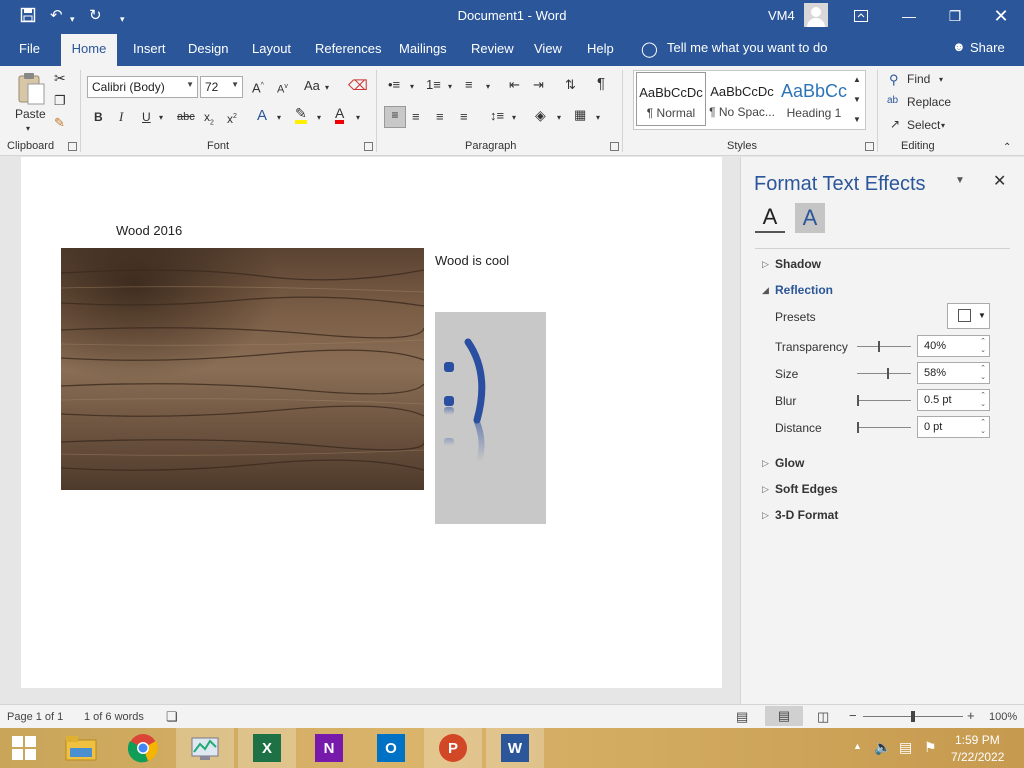 Image resolution: width=1024 pixels, height=768 pixels. What do you see at coordinates (941, 80) in the screenshot?
I see `find-dropdown-icon: ▾` at bounding box center [941, 80].